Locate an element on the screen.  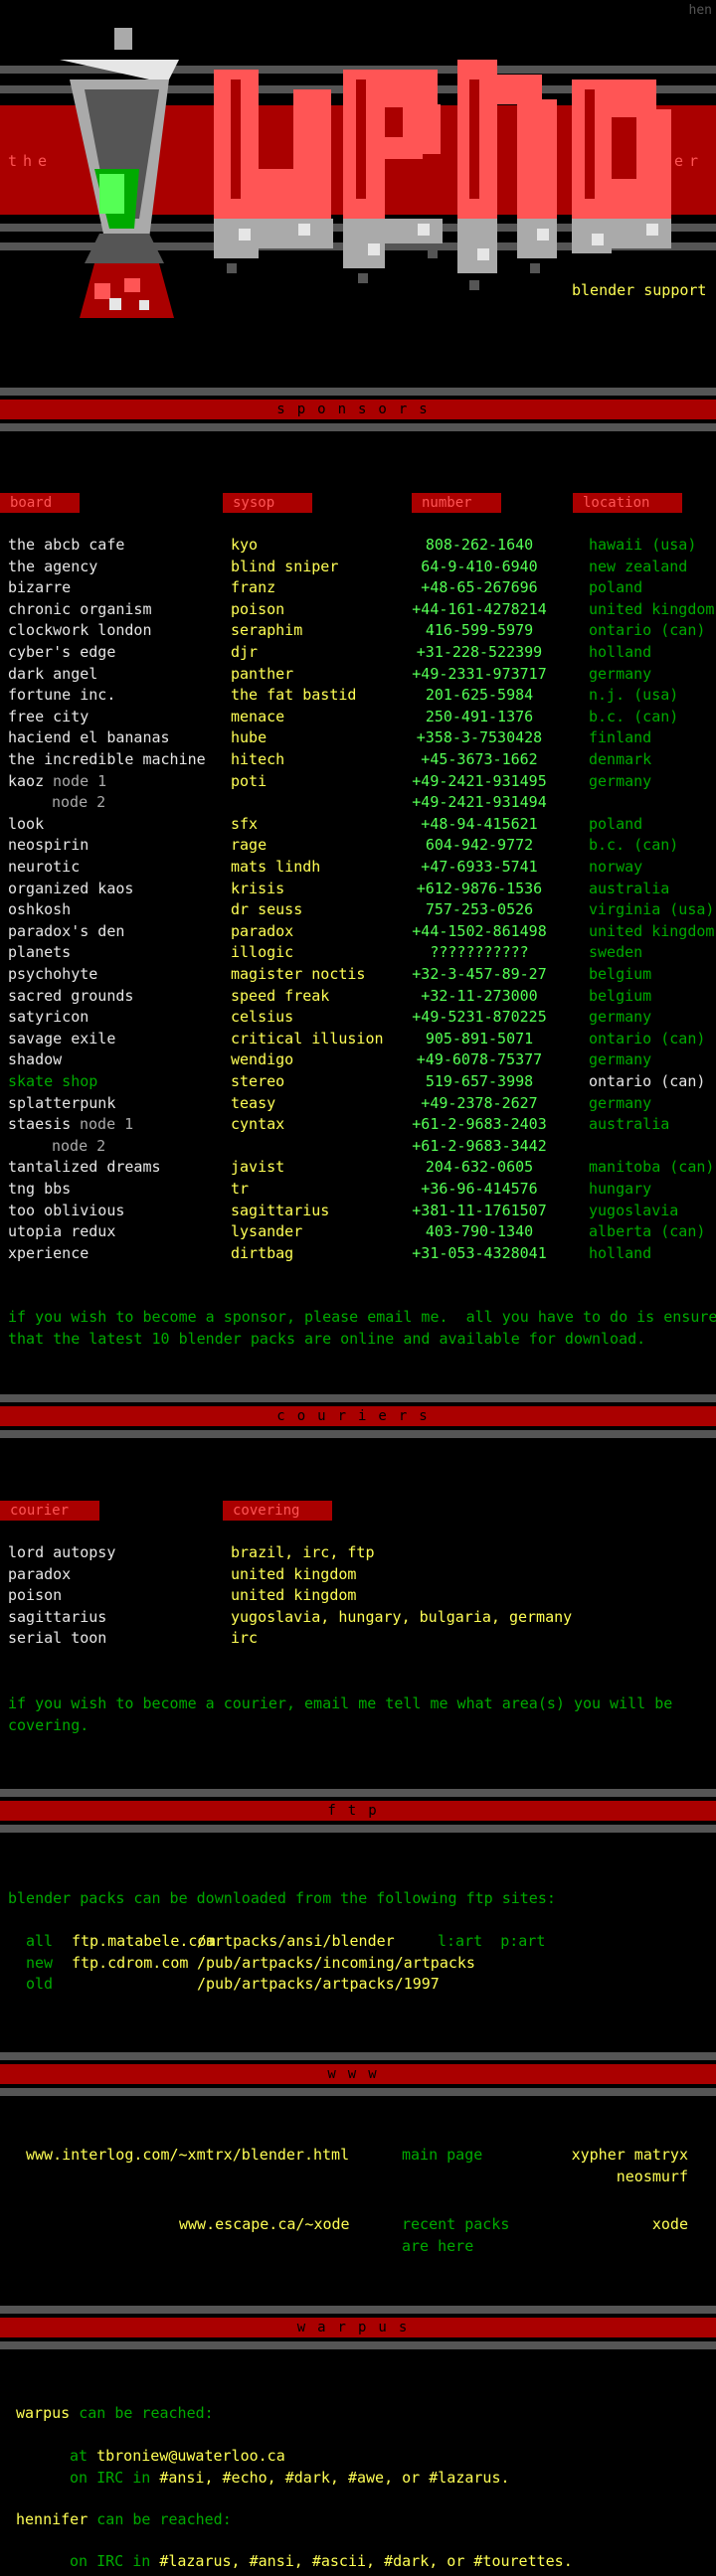
sysop-name: rage is located at coordinates (249, 845).